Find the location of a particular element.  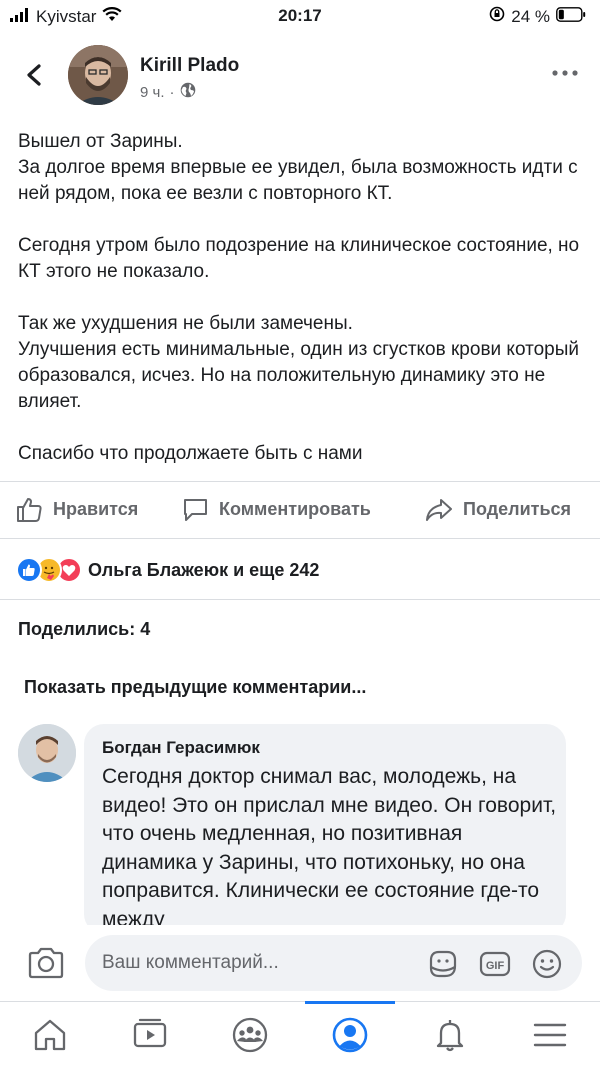

comment-button: Комментировать is located at coordinates (276, 509).